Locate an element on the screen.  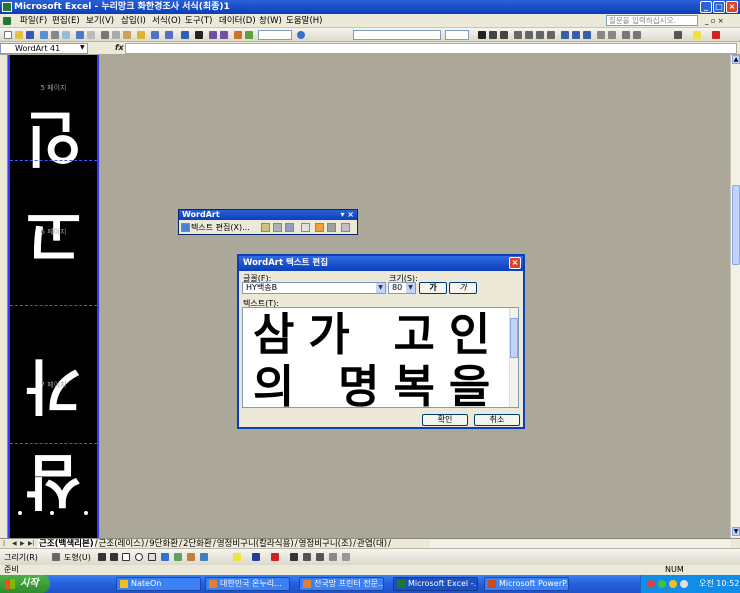
merge-center-icon is located at coordinates (551, 35).